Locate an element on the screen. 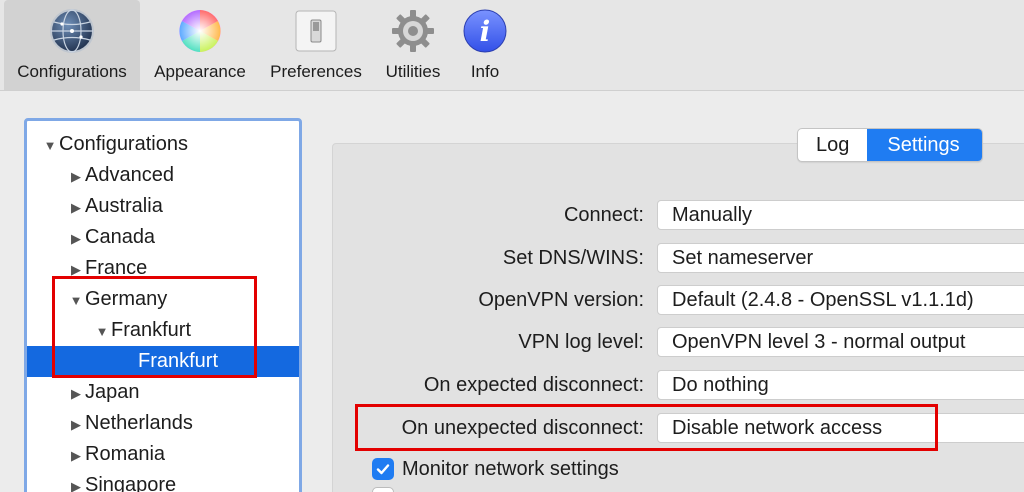  tab-log: Log is located at coordinates (832, 145).